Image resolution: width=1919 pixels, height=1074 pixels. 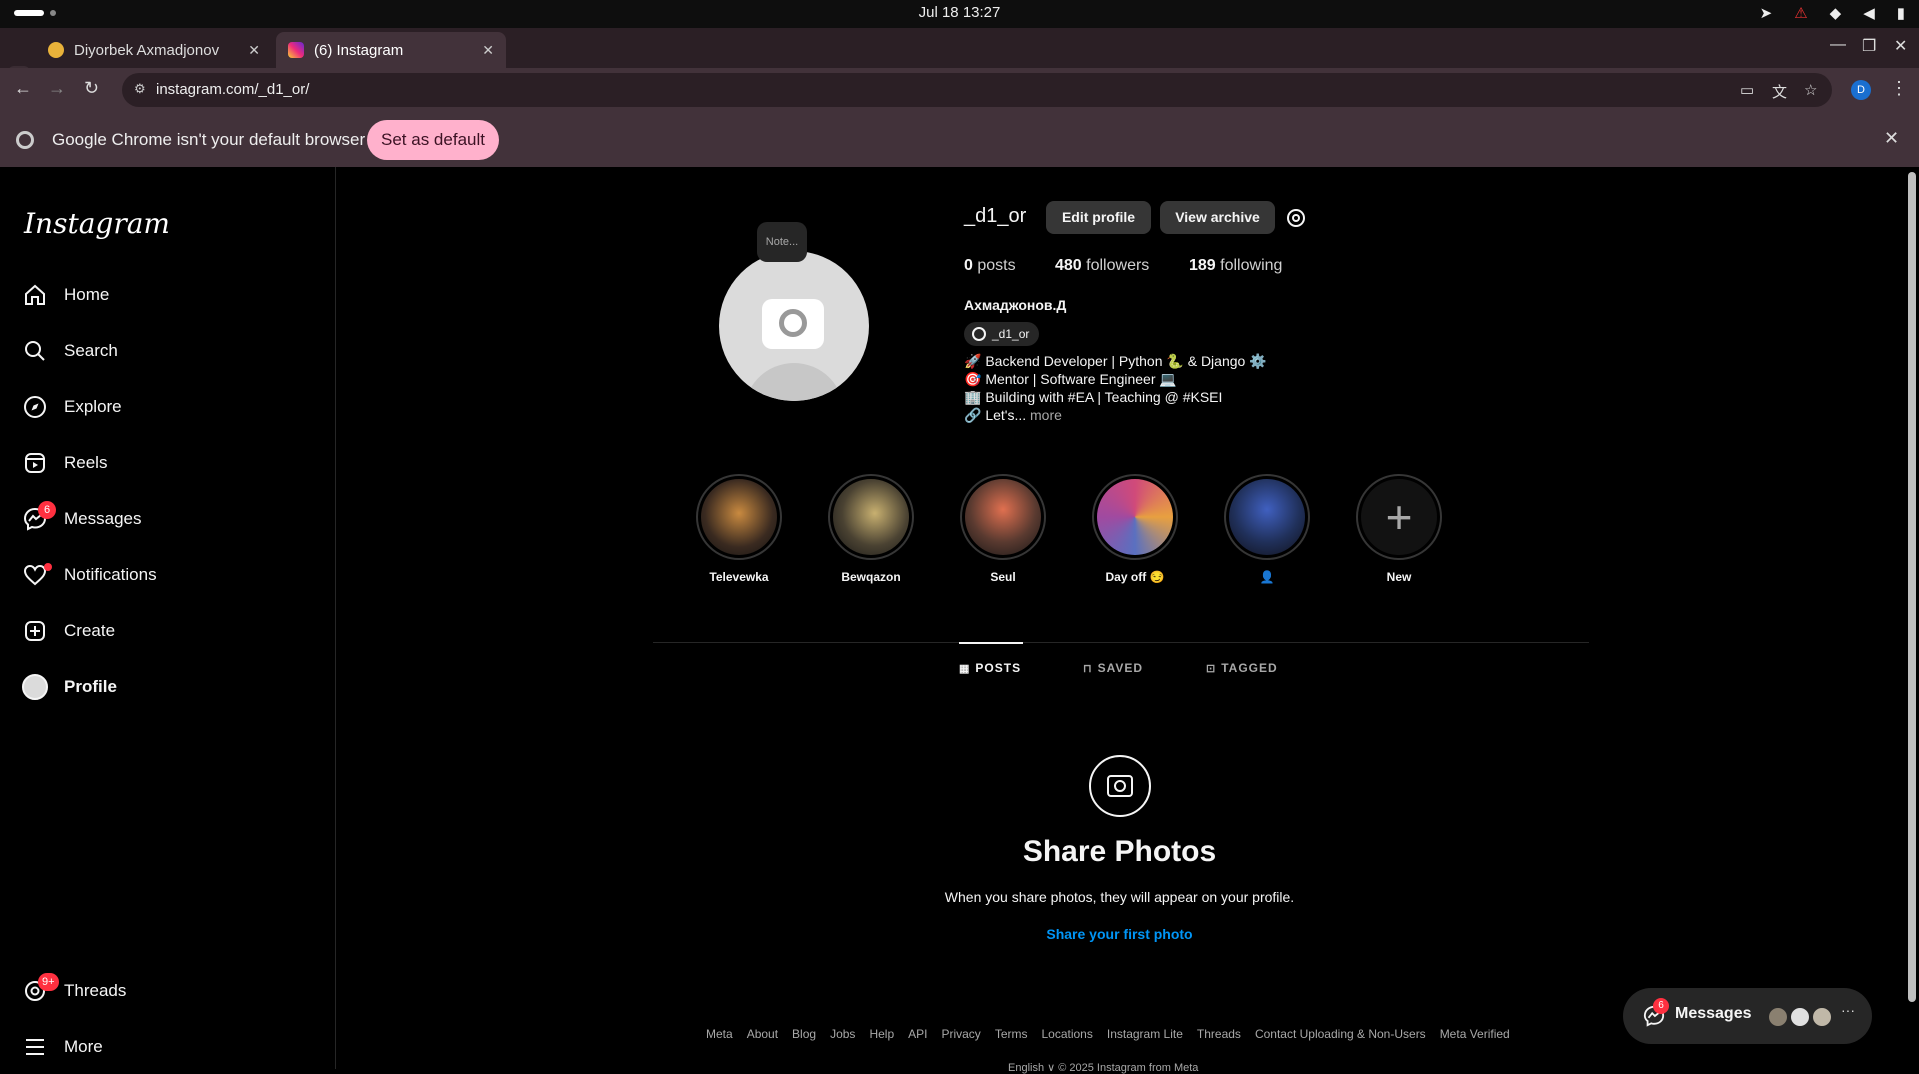 What do you see at coordinates (917, 1034) in the screenshot?
I see `footer-link: API` at bounding box center [917, 1034].